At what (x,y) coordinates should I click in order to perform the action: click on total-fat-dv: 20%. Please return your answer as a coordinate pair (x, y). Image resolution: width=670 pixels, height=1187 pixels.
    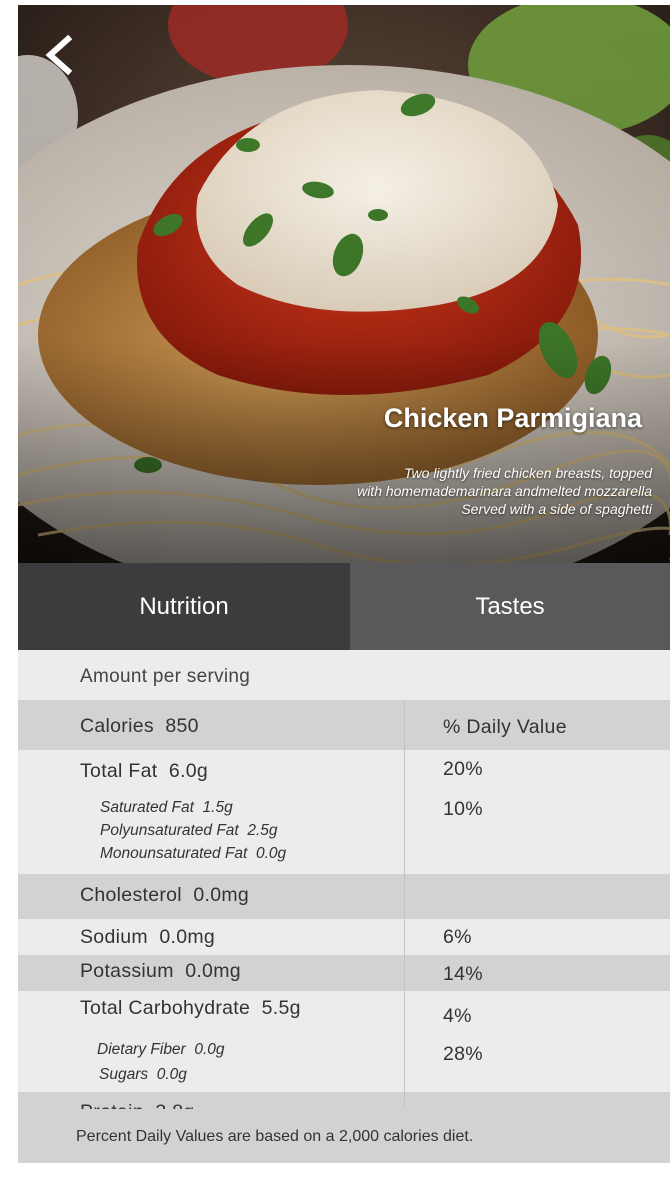
    Looking at the image, I should click on (463, 769).